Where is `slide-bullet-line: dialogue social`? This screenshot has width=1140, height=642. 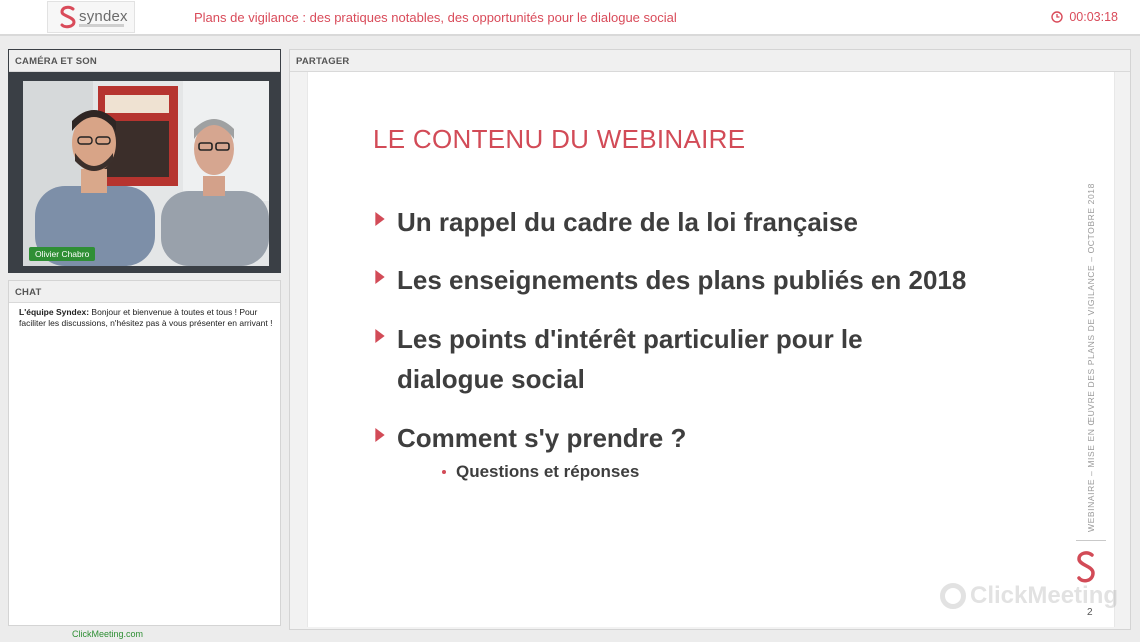 slide-bullet-line: dialogue social is located at coordinates (491, 379).